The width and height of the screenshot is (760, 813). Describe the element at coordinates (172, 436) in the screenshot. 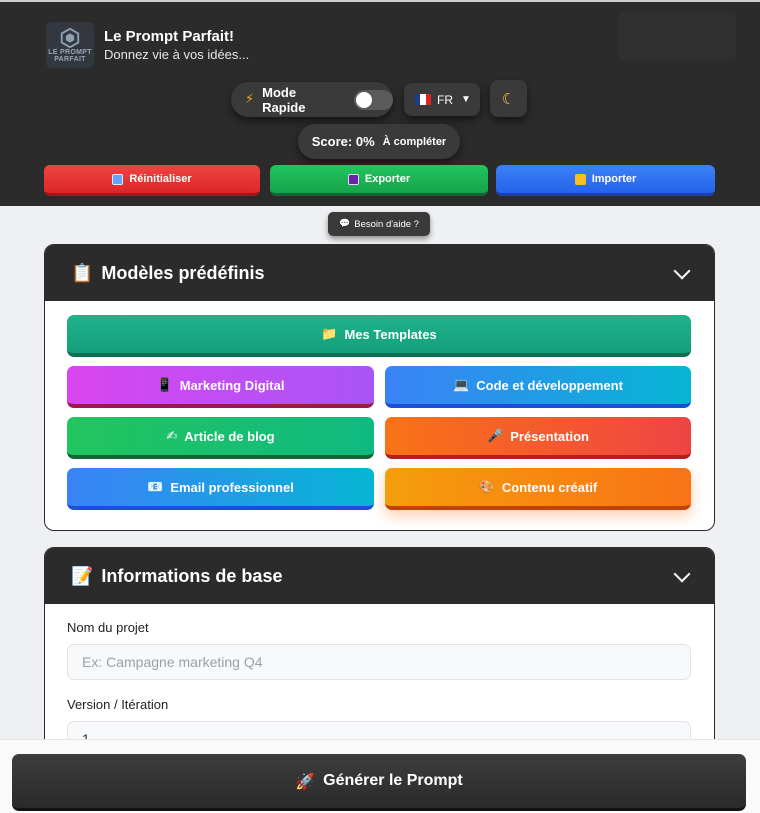

I see `writing-hand-icon: ✍` at that location.